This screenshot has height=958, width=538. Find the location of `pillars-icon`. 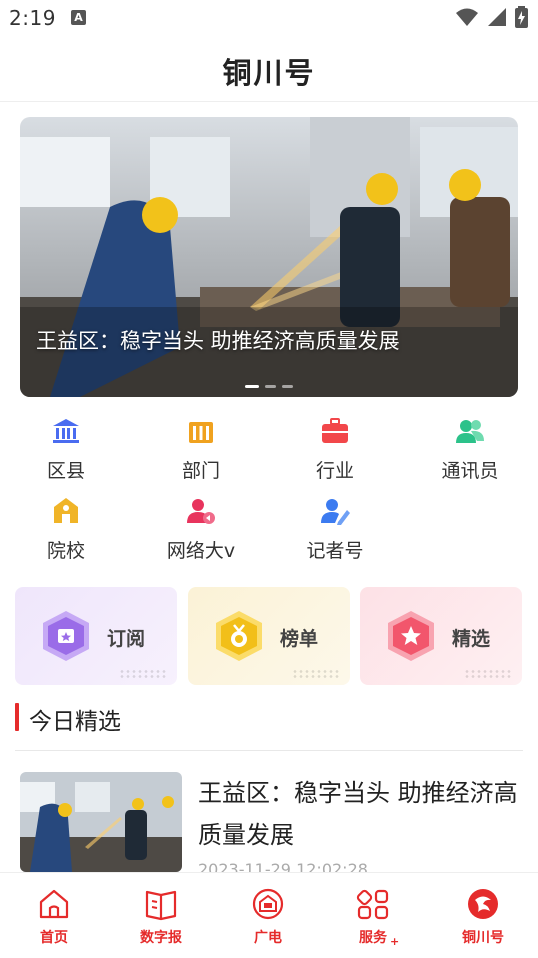

pillars-icon is located at coordinates (201, 432).